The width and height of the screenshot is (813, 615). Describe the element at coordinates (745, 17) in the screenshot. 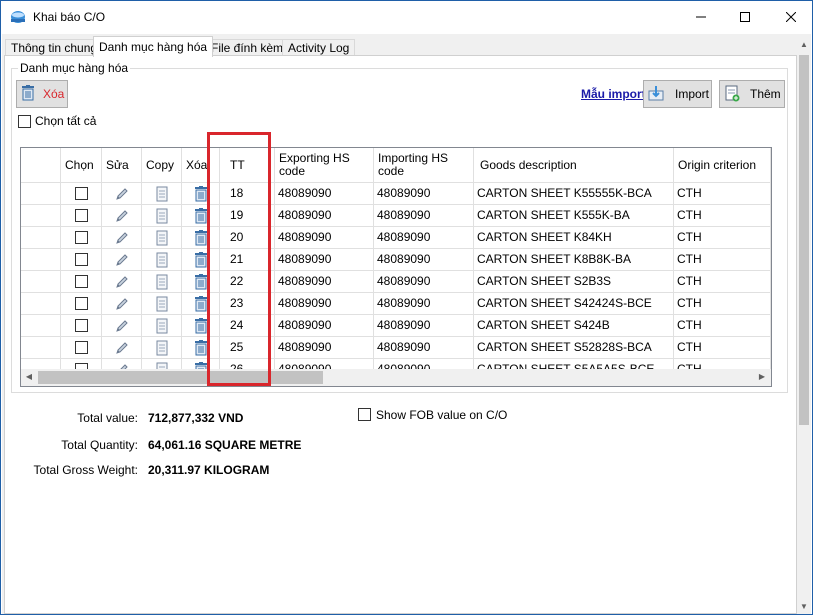

I see `maximize-button` at that location.